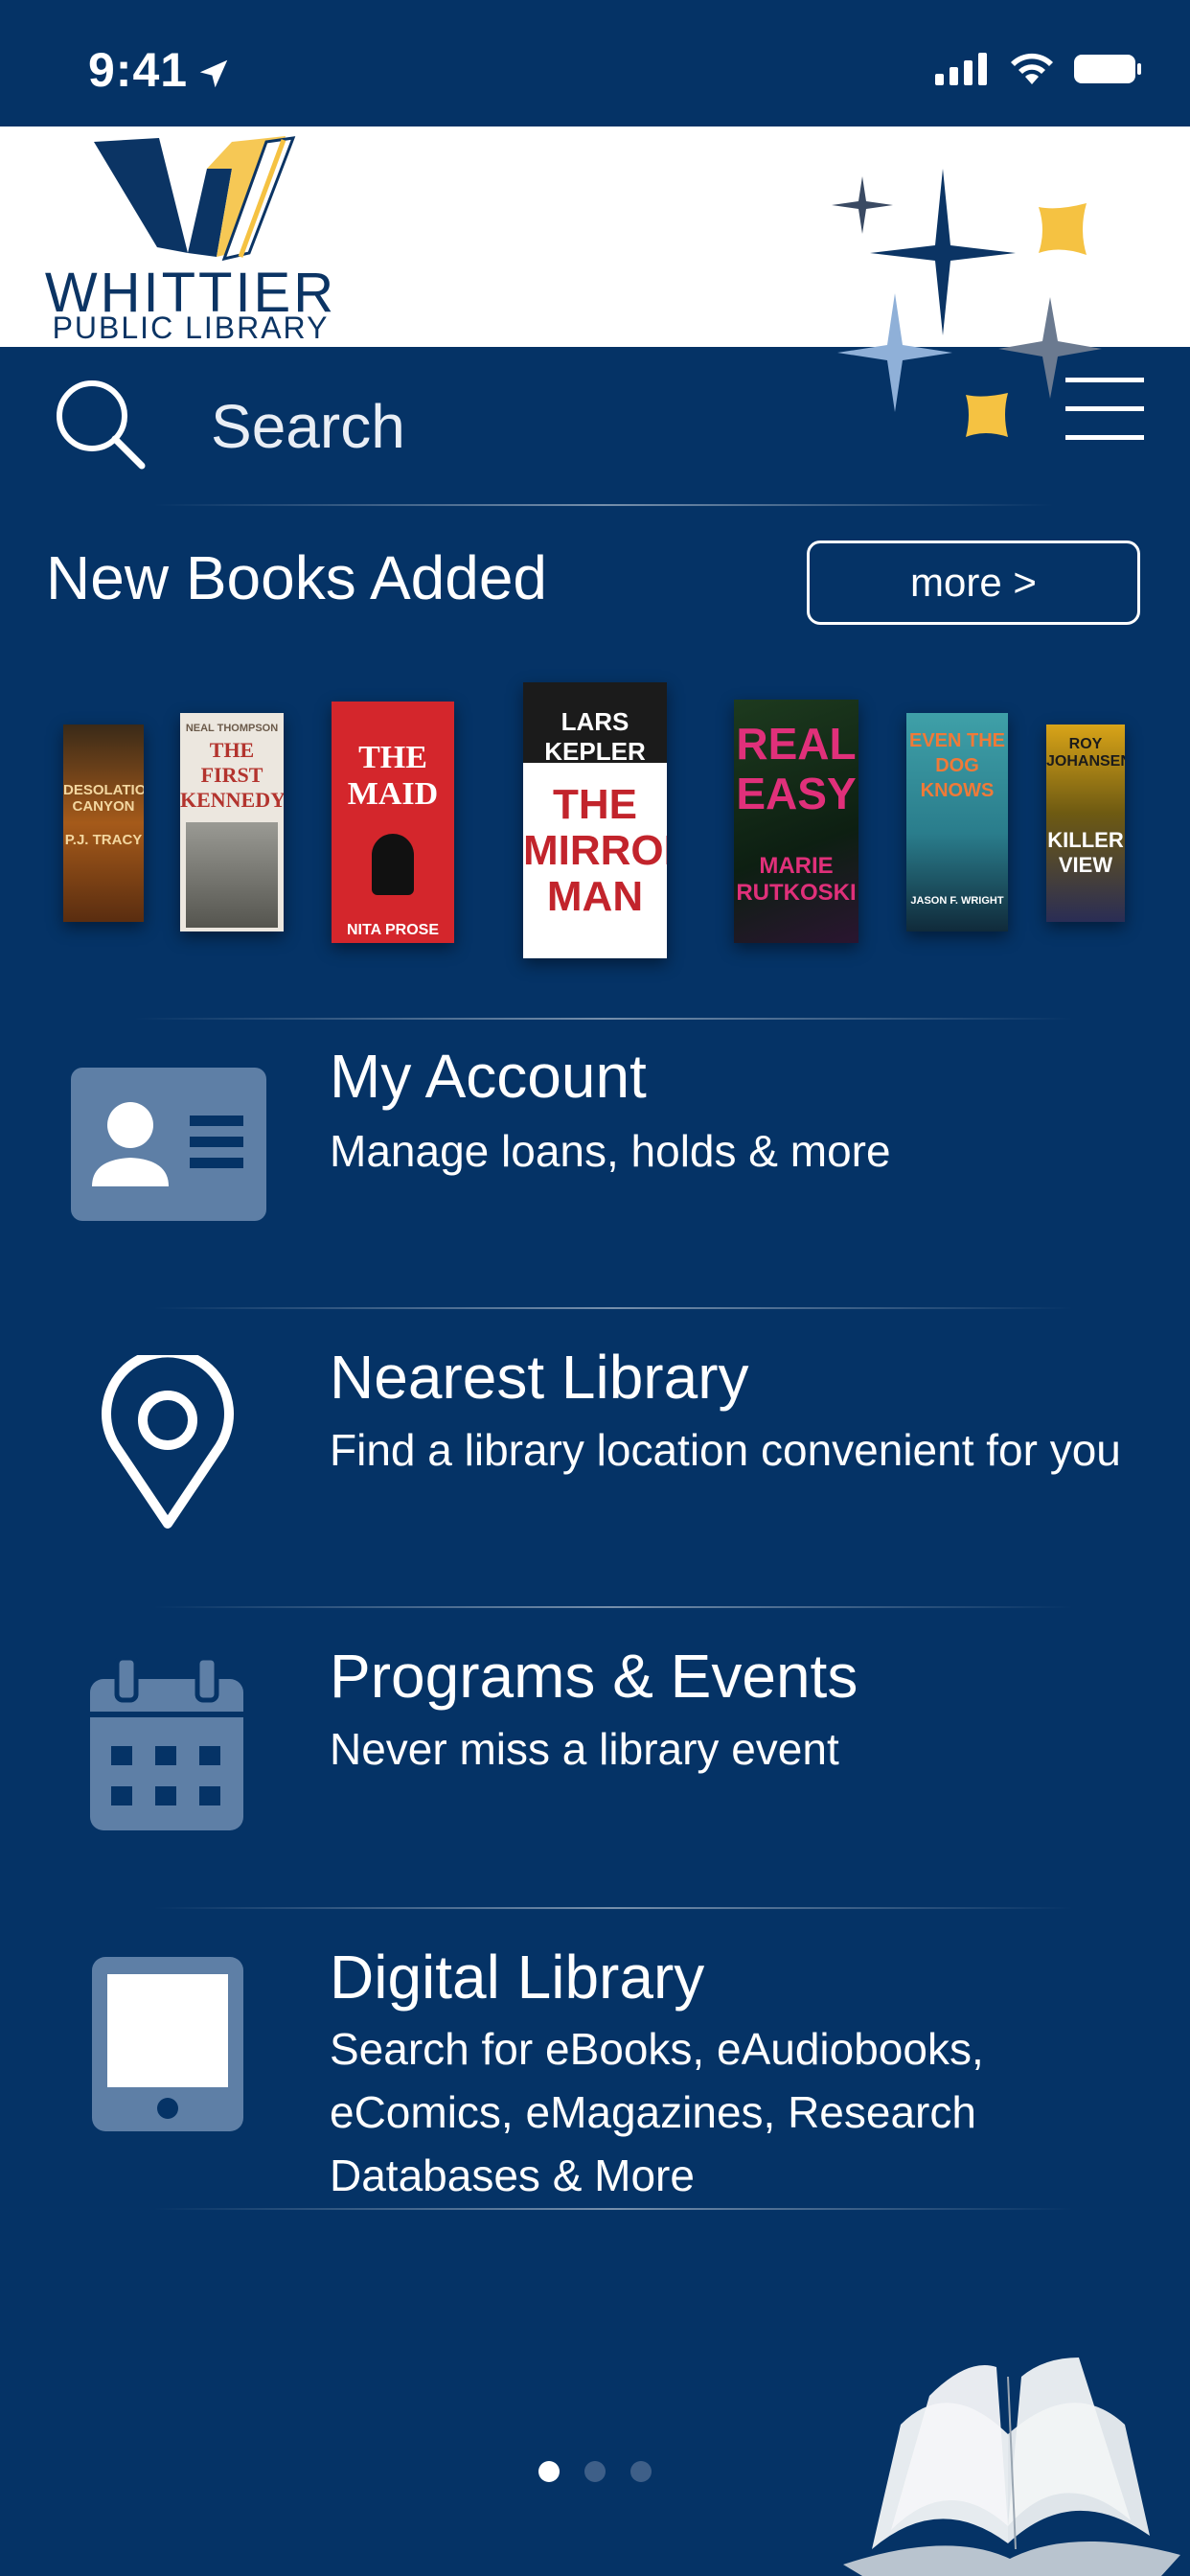 The image size is (1190, 2576). What do you see at coordinates (595, 820) in the screenshot?
I see `book-cover: LARS KEPLER THE MIRROR MAN` at bounding box center [595, 820].